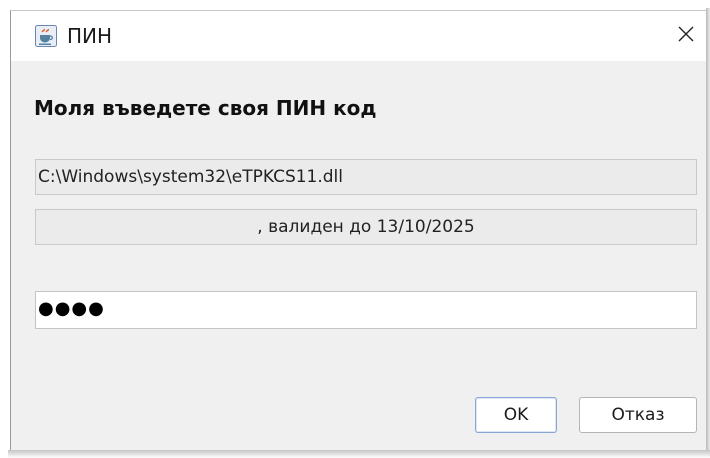 This screenshot has height=458, width=710. I want to click on close-icon, so click(686, 36).